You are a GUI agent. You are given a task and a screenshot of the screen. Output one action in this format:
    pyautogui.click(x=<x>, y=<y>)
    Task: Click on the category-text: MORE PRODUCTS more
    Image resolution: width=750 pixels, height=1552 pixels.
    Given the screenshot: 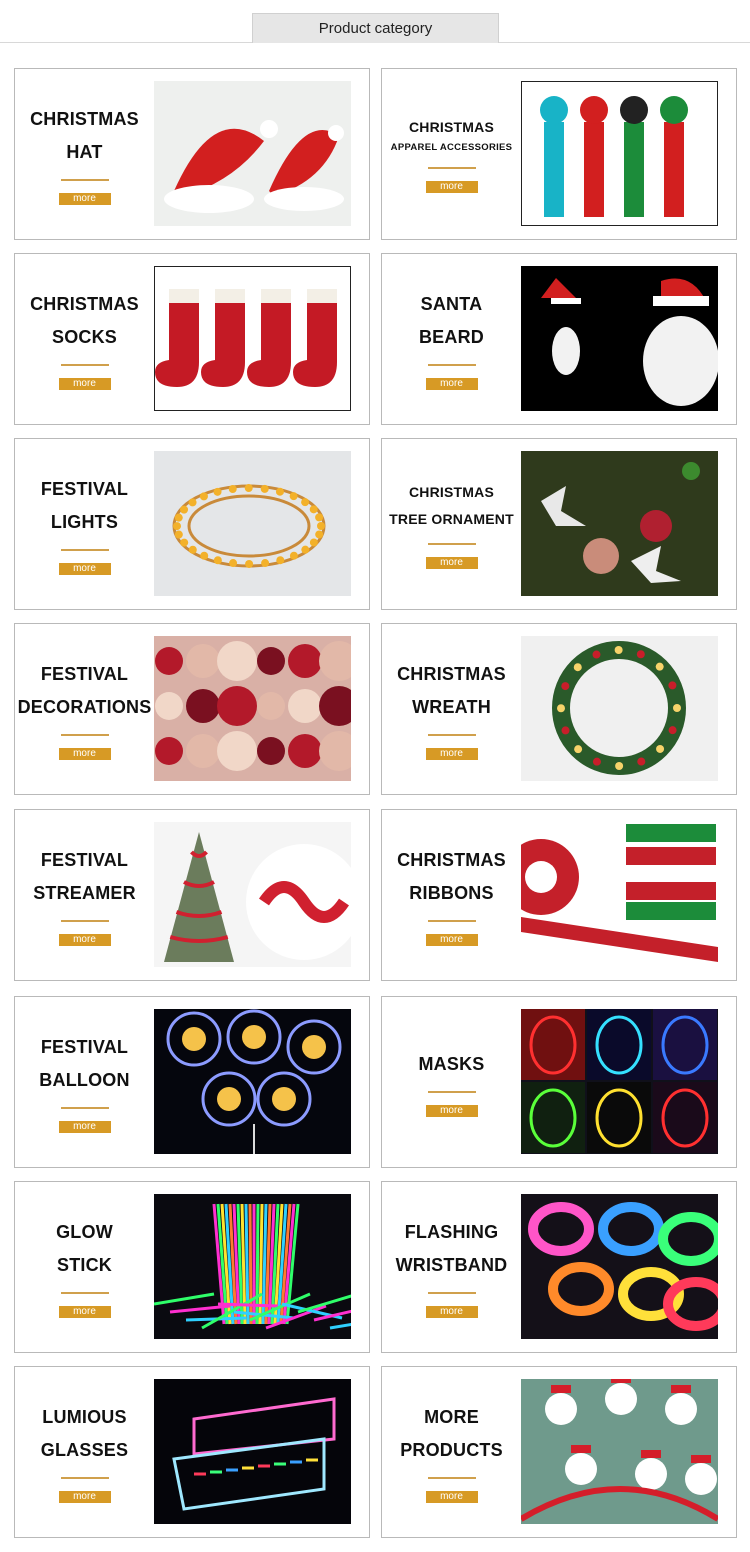 What is the action you would take?
    pyautogui.click(x=451, y=1452)
    